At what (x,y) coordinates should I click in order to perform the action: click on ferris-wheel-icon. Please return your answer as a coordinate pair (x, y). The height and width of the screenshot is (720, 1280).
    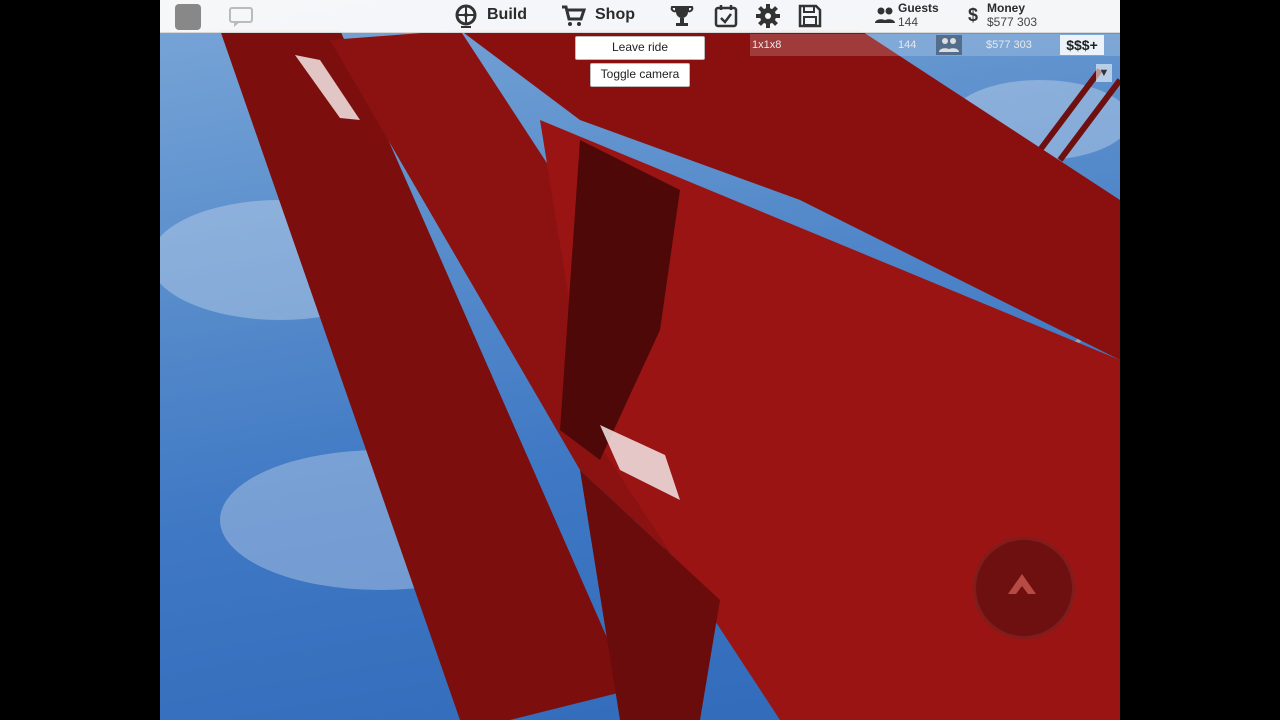
    Looking at the image, I should click on (466, 16).